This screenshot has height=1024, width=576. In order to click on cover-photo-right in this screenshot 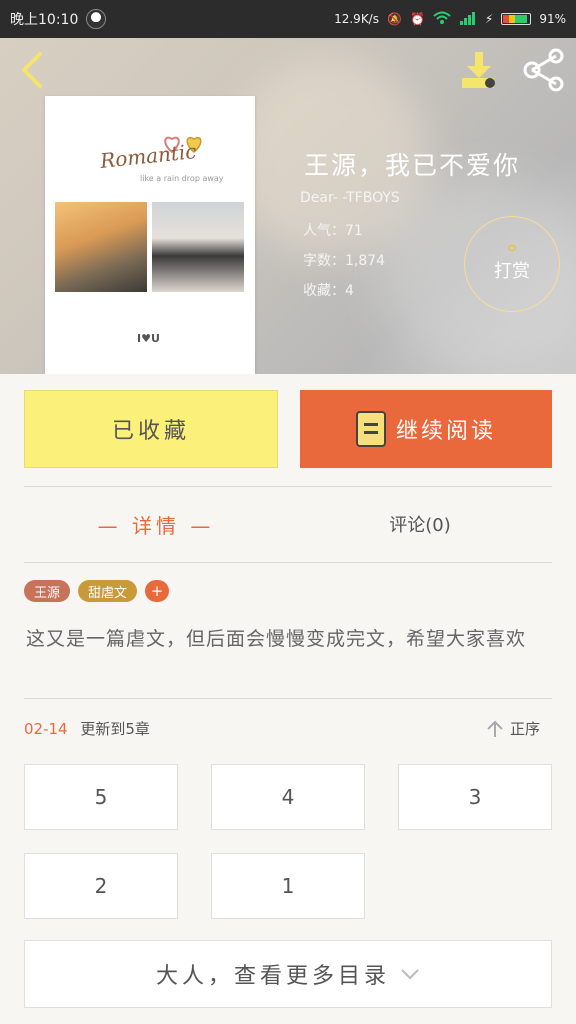, I will do `click(198, 247)`.